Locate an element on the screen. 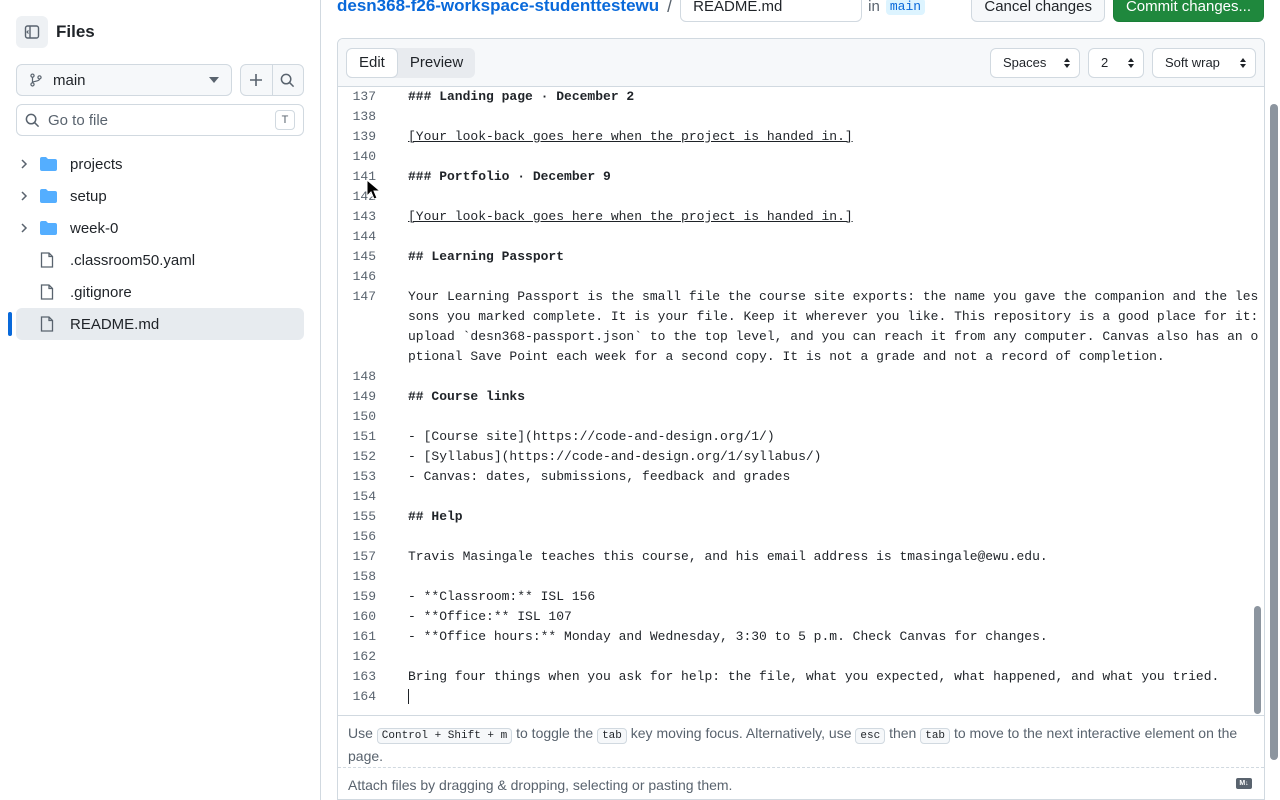  branch-selector: main is located at coordinates (124, 80).